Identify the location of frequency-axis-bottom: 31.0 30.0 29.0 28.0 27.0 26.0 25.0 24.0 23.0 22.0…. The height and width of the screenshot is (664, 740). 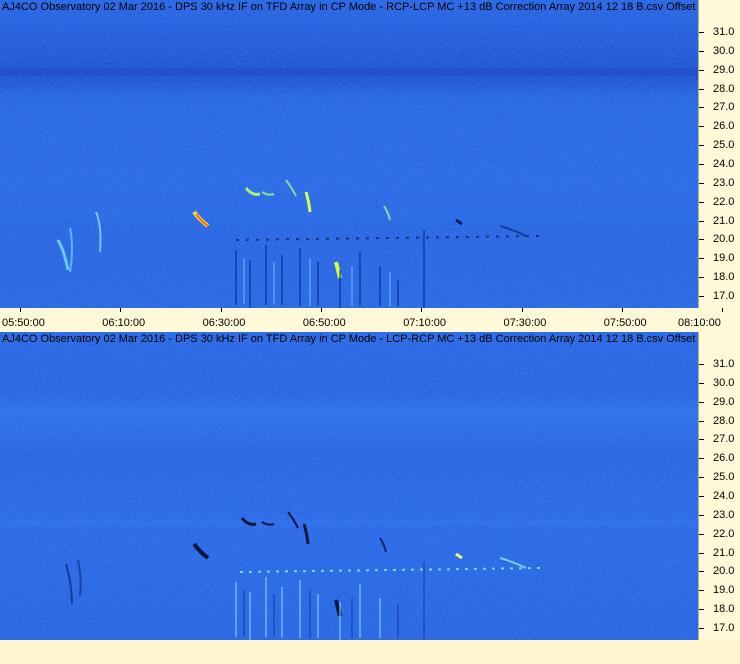
(719, 486).